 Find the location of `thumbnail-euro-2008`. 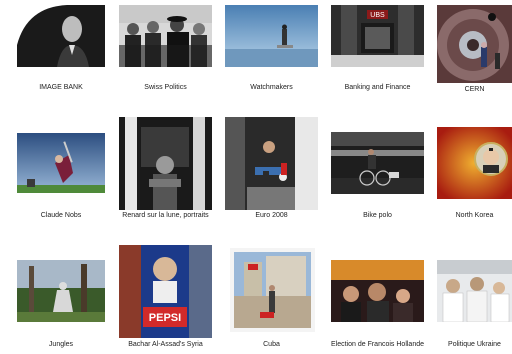

thumbnail-euro-2008 is located at coordinates (271, 163).